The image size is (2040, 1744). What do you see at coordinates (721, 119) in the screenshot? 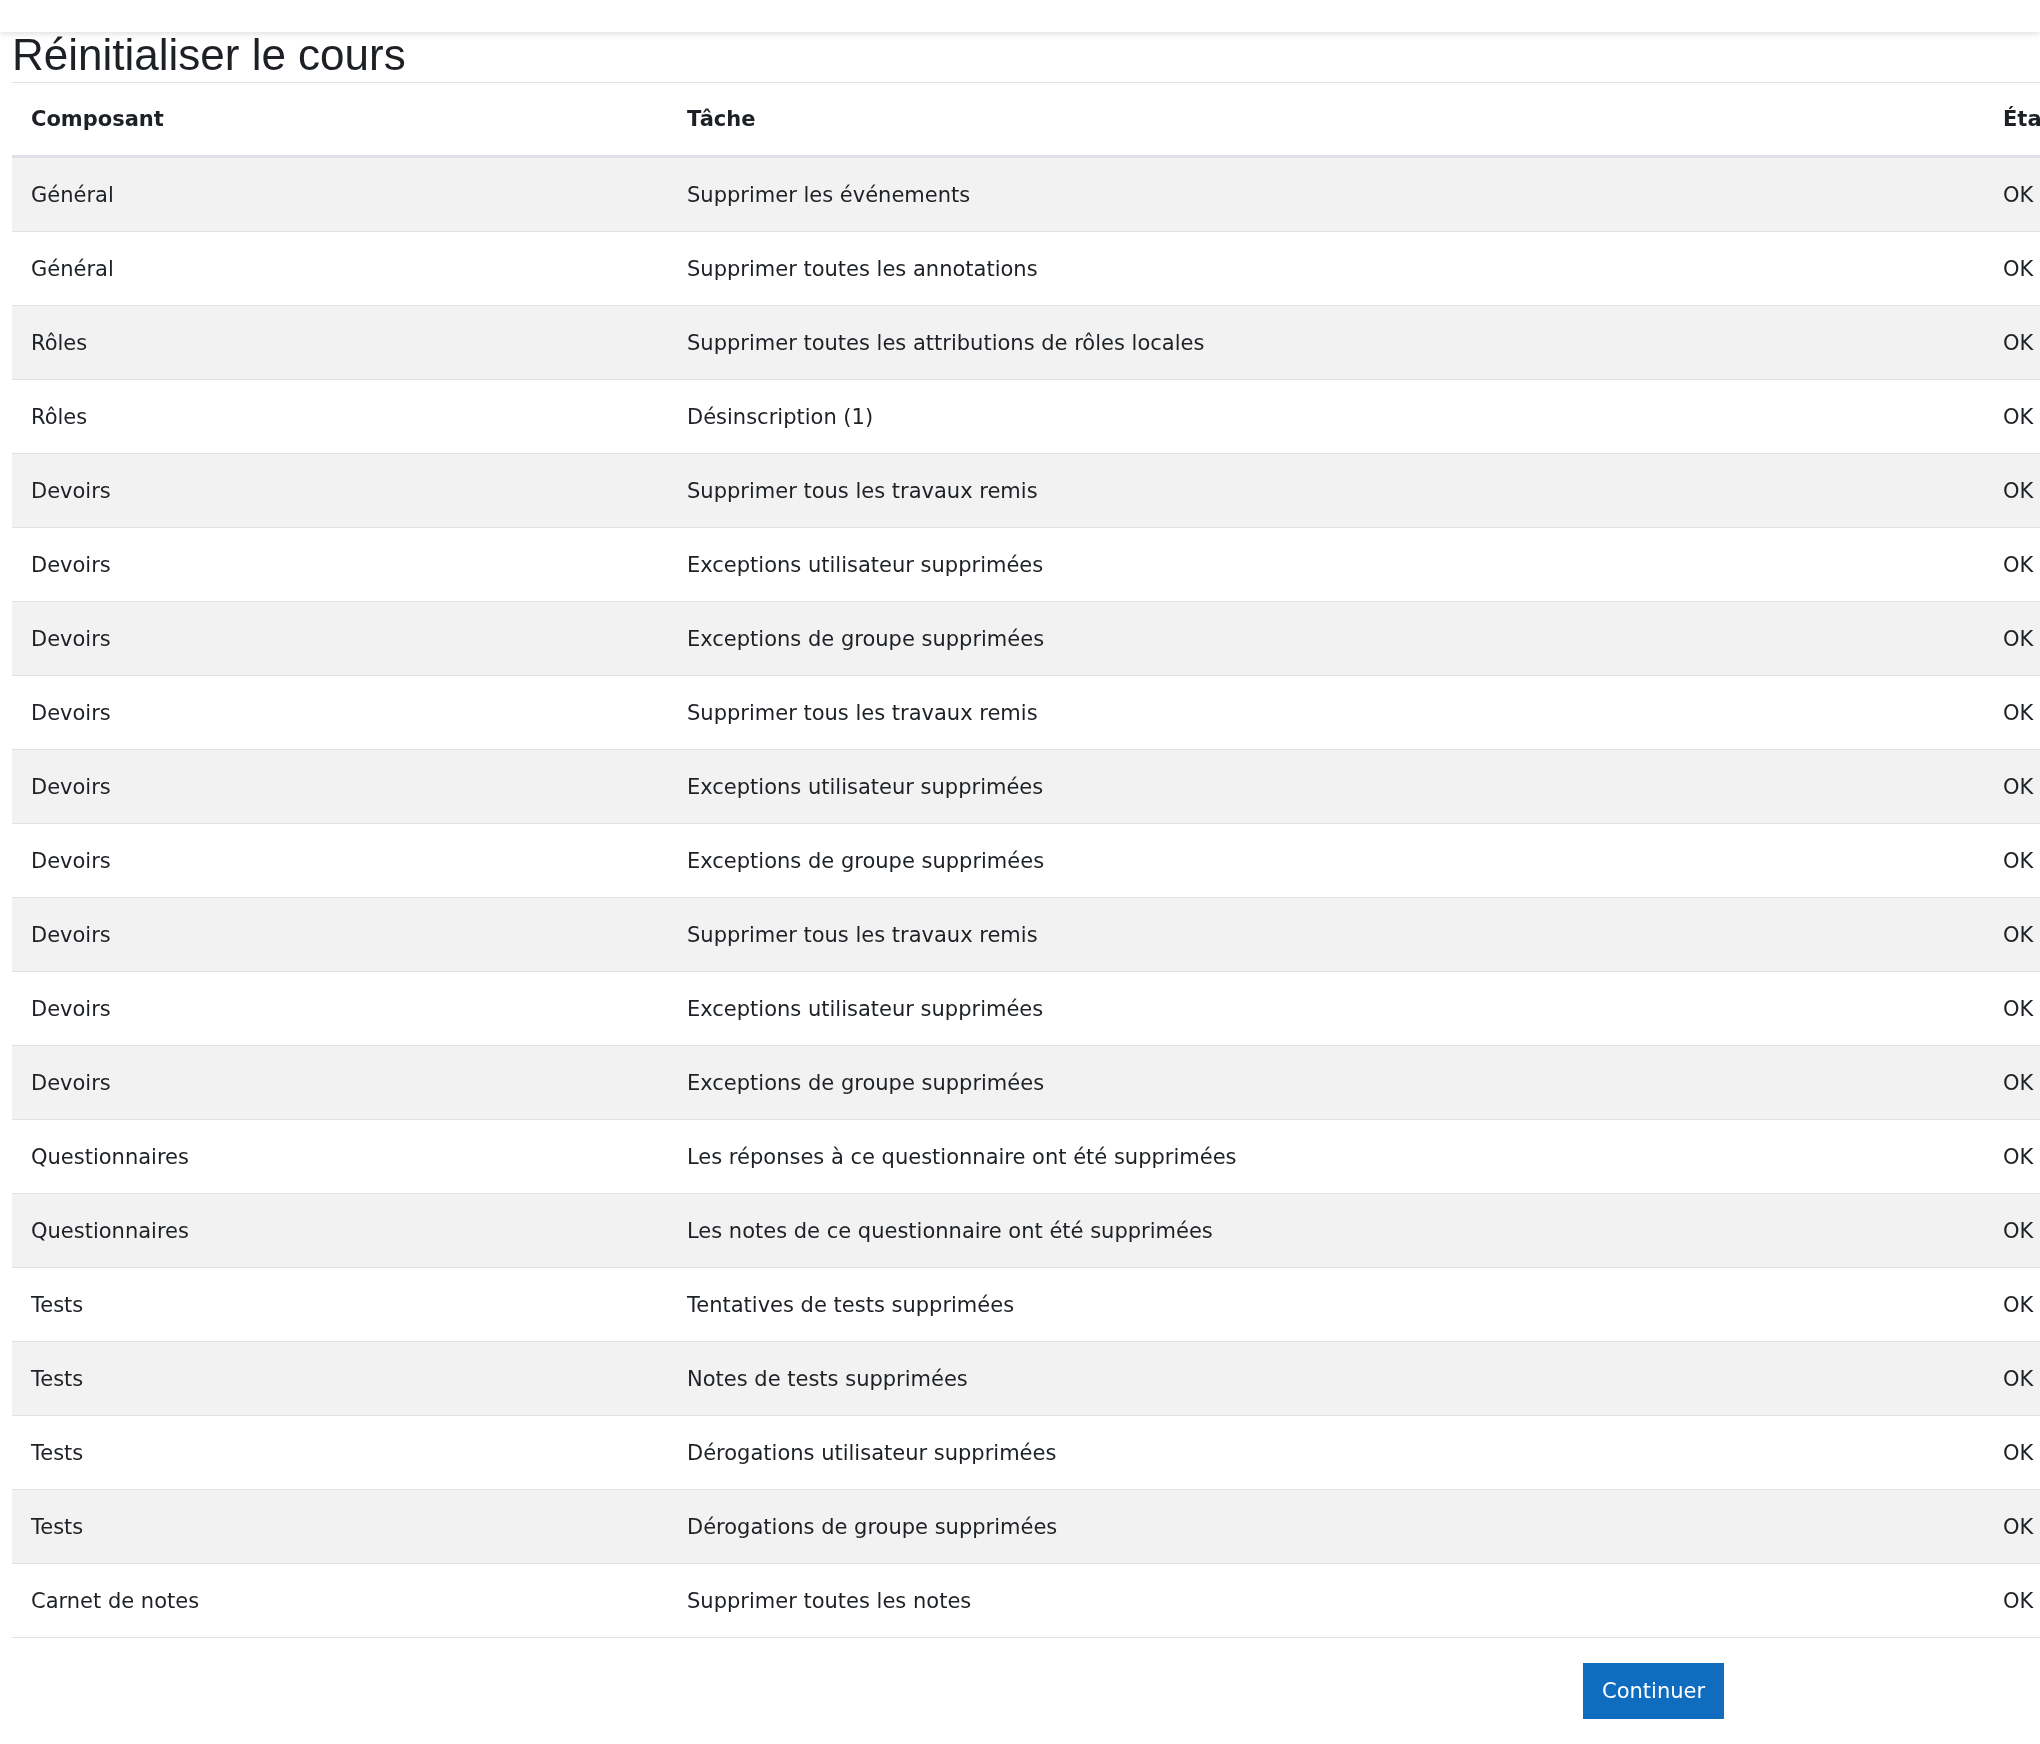
I see `column-header: Tâche` at bounding box center [721, 119].